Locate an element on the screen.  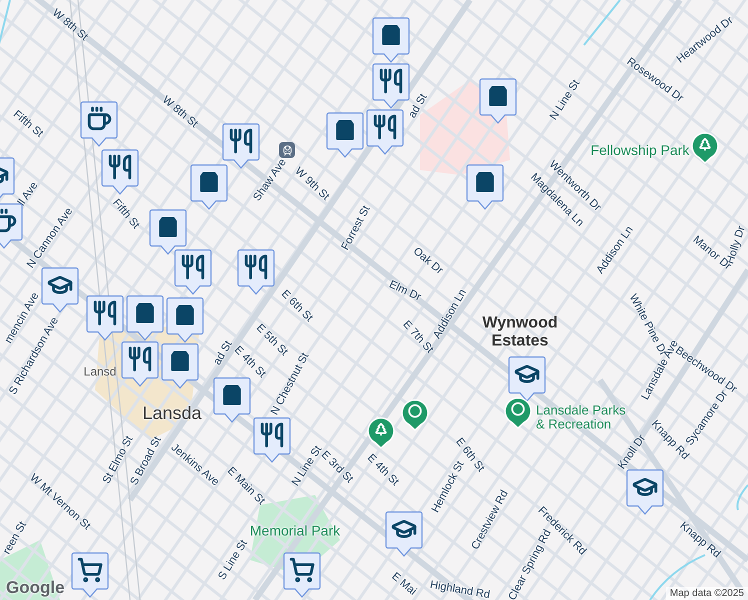
street-label: E Mai is located at coordinates (404, 584).